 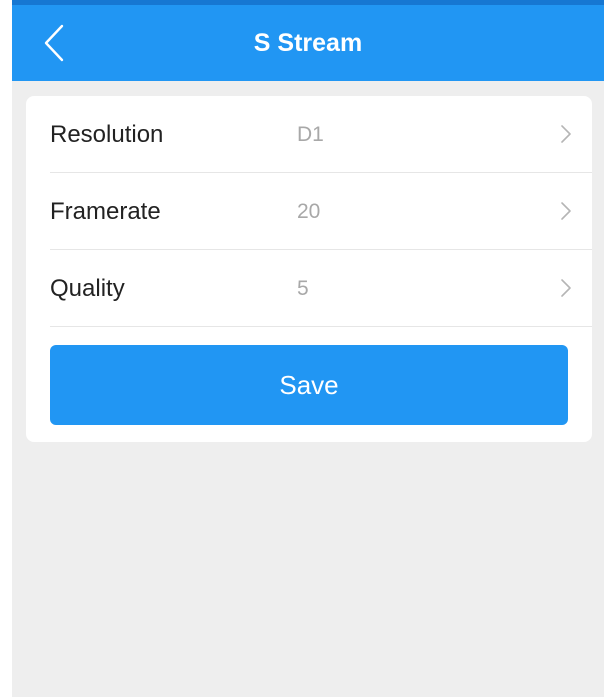 What do you see at coordinates (107, 134) in the screenshot?
I see `resolution-label: Resolution` at bounding box center [107, 134].